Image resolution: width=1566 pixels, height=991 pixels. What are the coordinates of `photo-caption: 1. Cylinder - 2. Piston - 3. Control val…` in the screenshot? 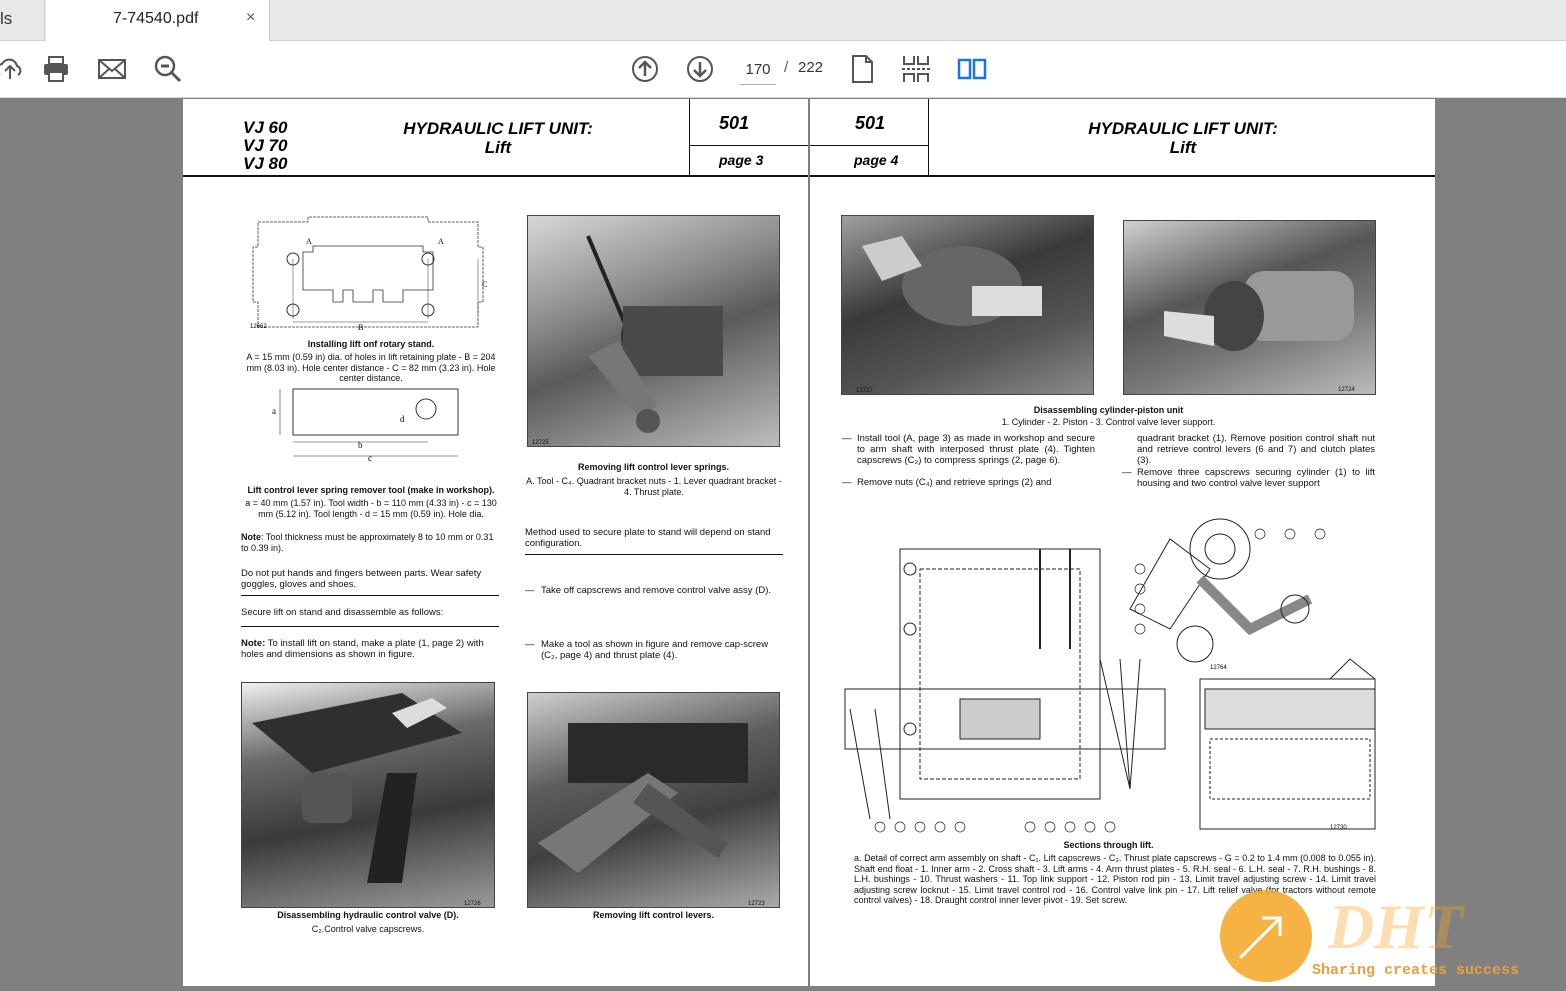 It's located at (1108, 422).